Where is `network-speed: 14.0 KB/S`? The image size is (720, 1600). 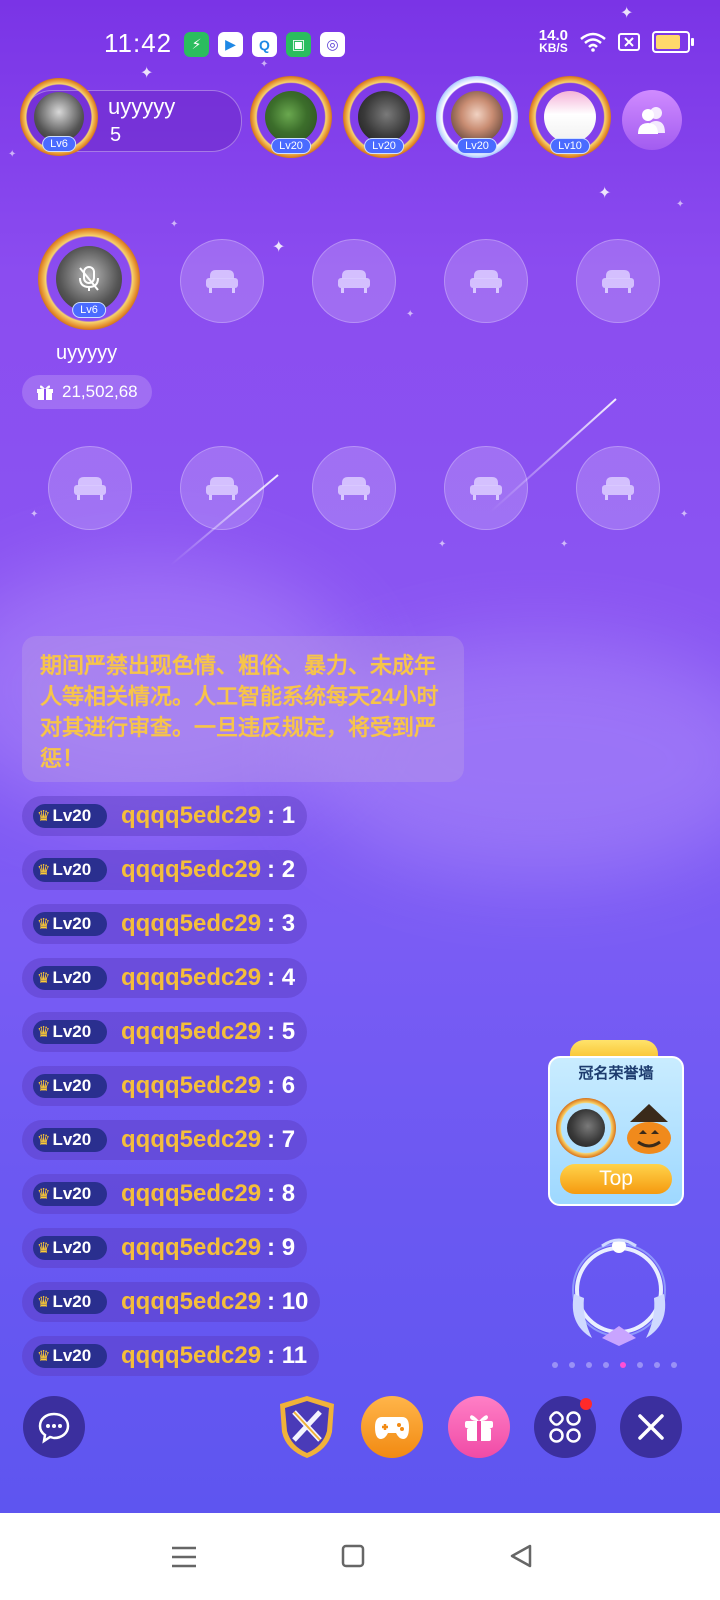 network-speed: 14.0 KB/S is located at coordinates (553, 41).